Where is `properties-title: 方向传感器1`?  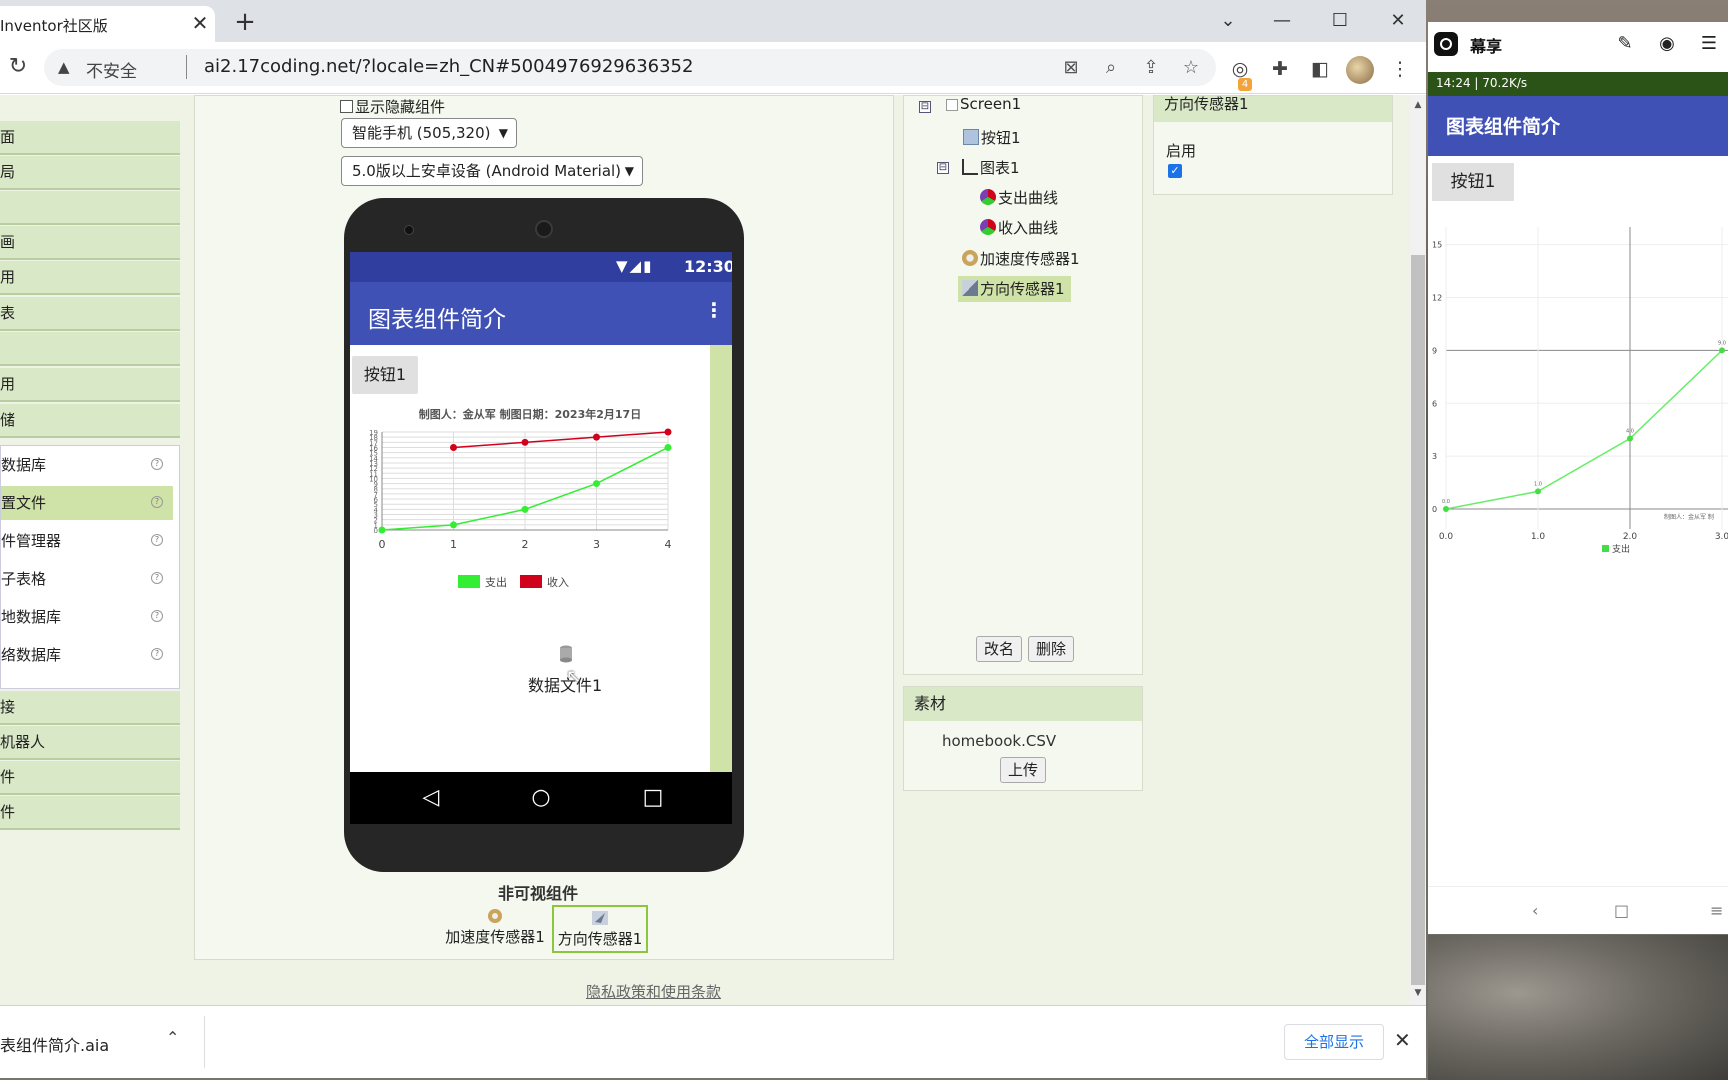 properties-title: 方向传感器1 is located at coordinates (1273, 109).